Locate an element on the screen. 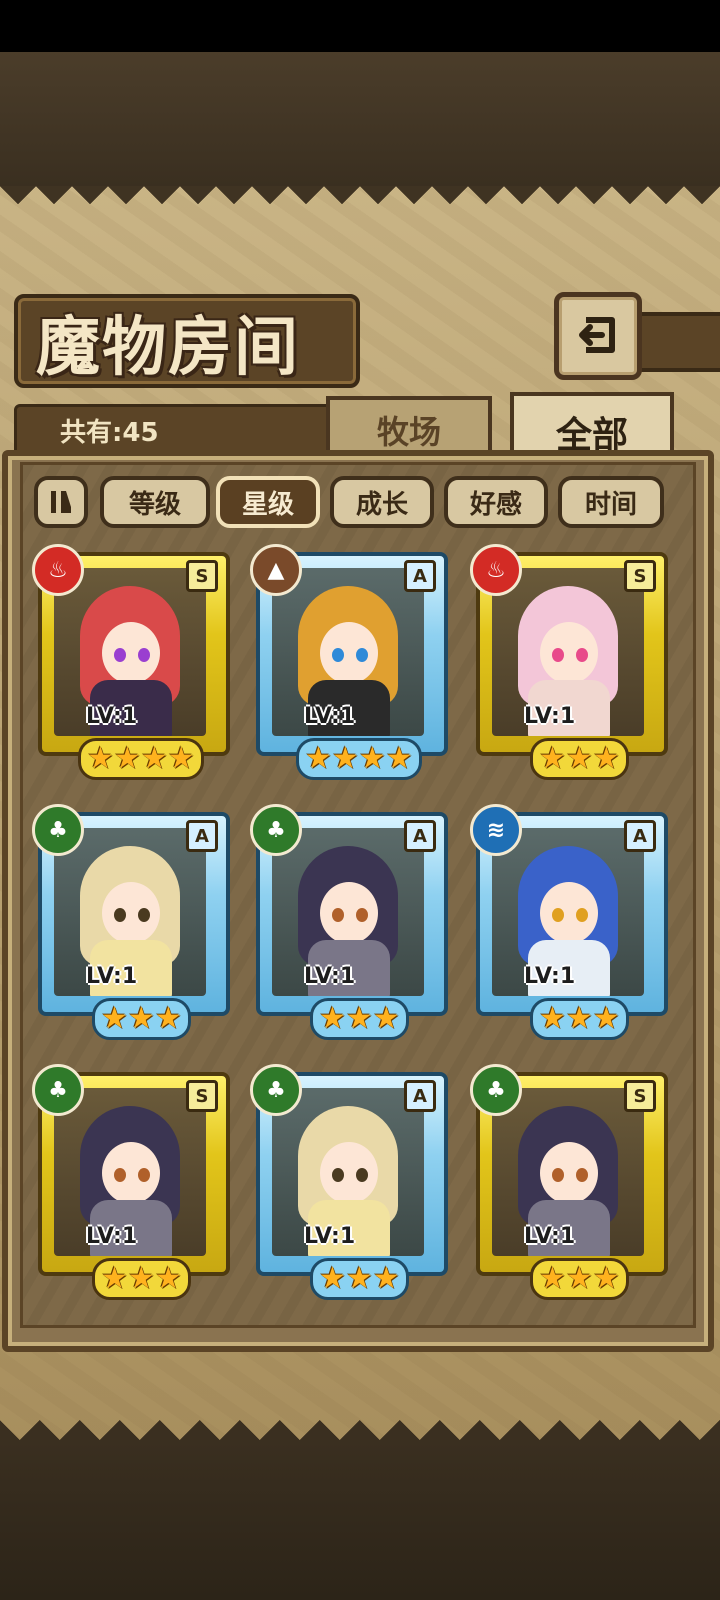  monster-card: ♨ S LV:1 ★ ★ ★ ★ is located at coordinates (131, 662).